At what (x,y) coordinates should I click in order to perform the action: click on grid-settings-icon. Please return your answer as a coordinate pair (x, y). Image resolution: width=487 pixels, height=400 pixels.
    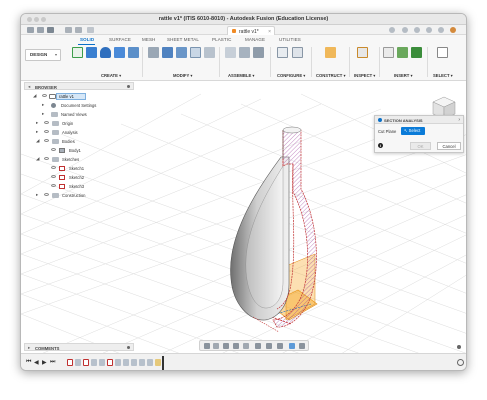
    Looking at the image, I should click on (269, 346).